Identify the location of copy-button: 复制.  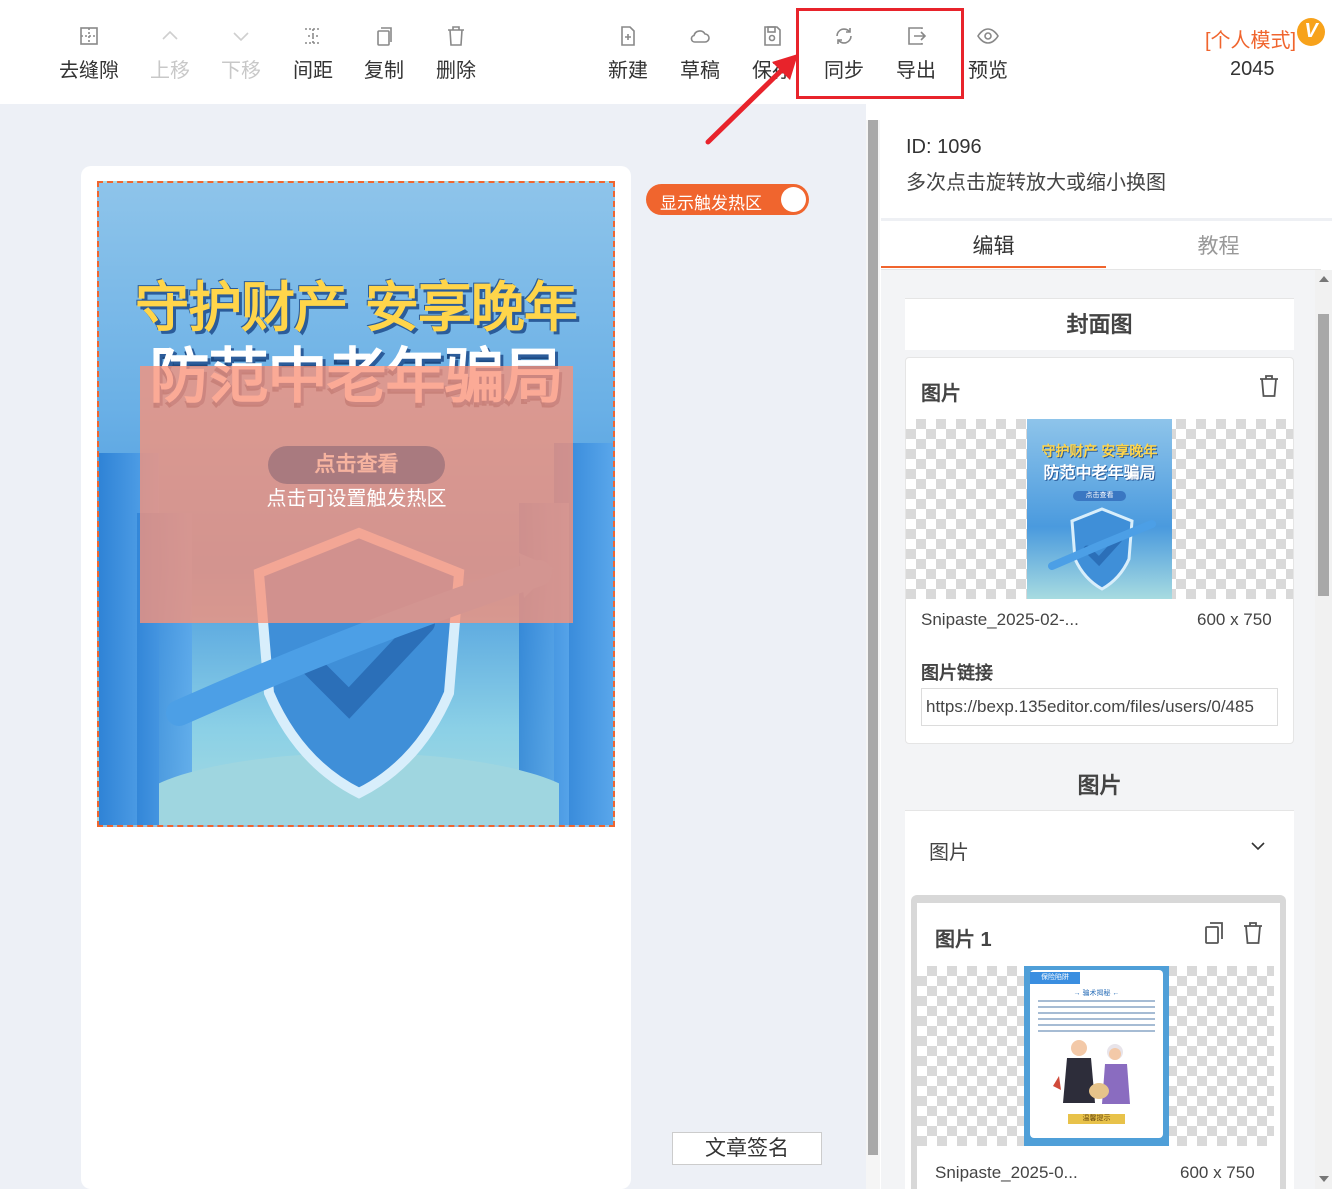
(384, 56).